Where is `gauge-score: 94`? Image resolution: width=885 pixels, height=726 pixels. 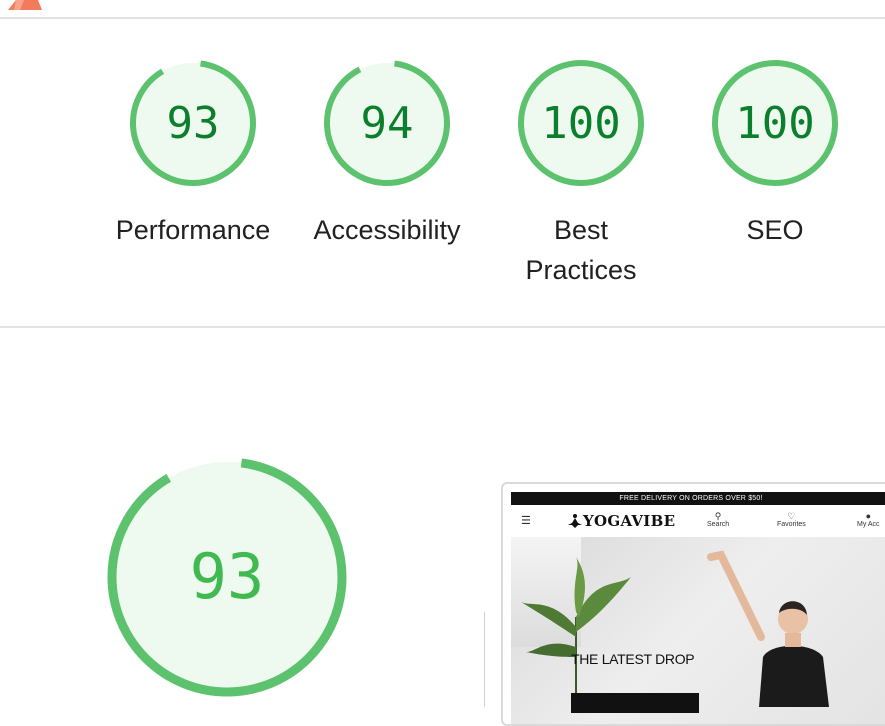
gauge-score: 94 is located at coordinates (387, 123).